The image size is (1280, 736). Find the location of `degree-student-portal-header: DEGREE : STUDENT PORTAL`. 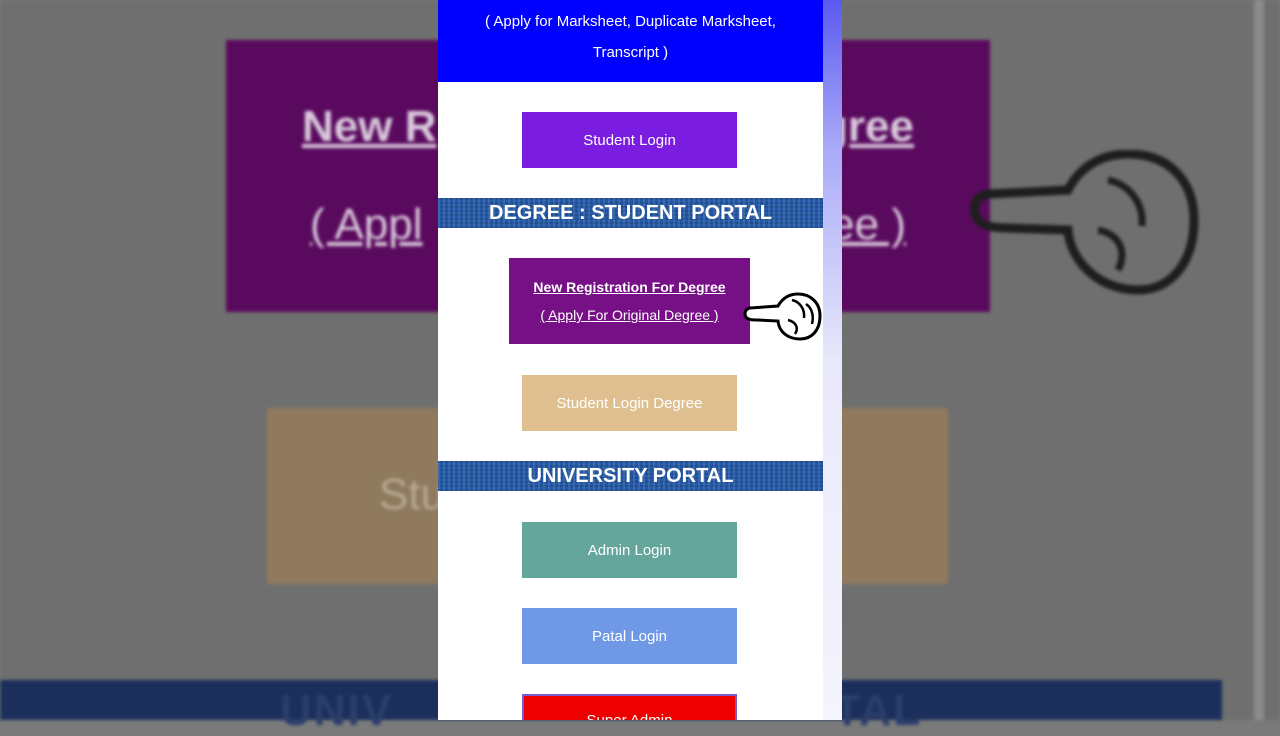

degree-student-portal-header: DEGREE : STUDENT PORTAL is located at coordinates (630, 213).